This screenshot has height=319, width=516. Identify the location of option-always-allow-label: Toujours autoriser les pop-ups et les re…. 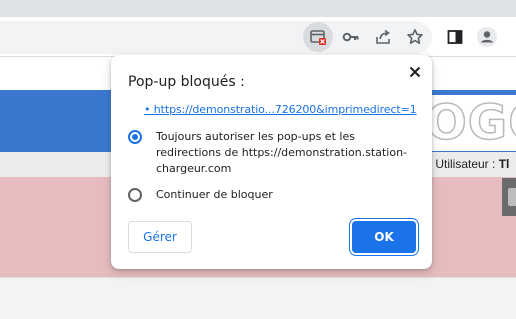
(287, 153).